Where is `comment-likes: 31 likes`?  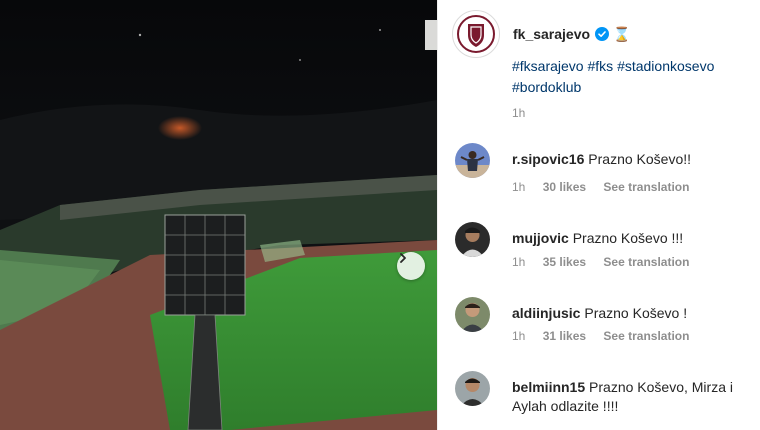 comment-likes: 31 likes is located at coordinates (564, 336).